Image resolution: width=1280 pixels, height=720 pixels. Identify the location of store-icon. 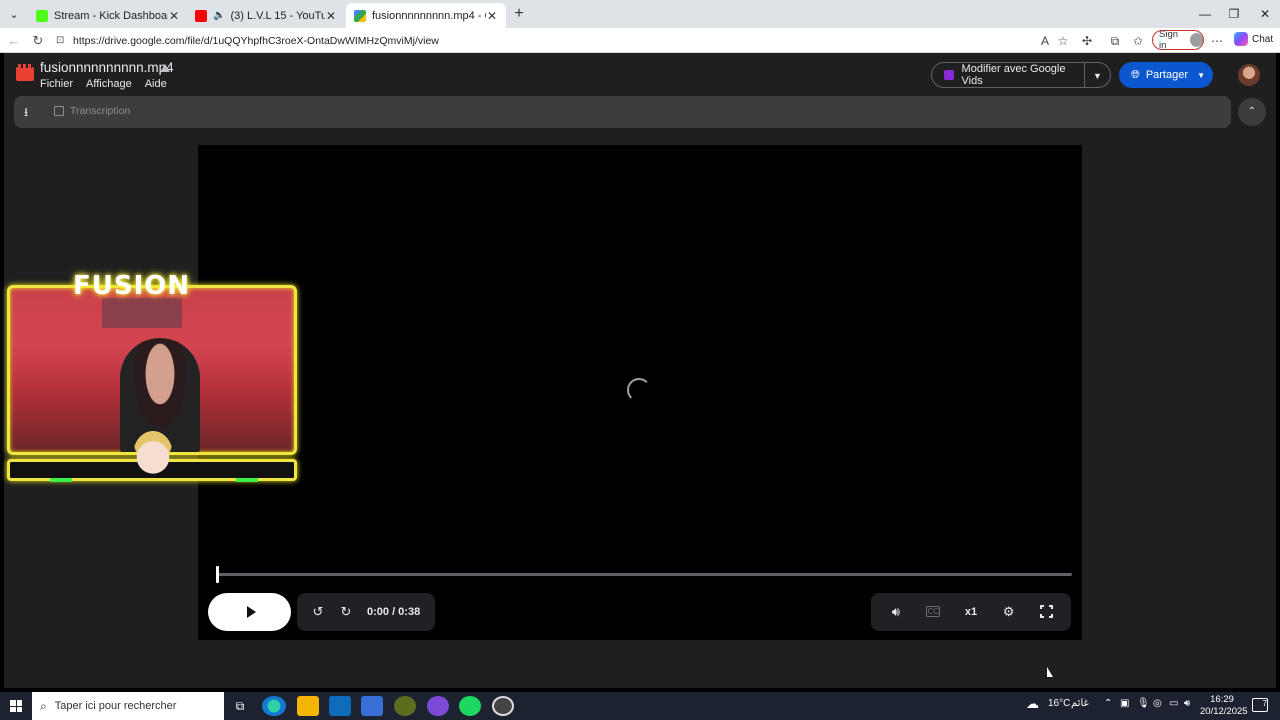
(372, 706).